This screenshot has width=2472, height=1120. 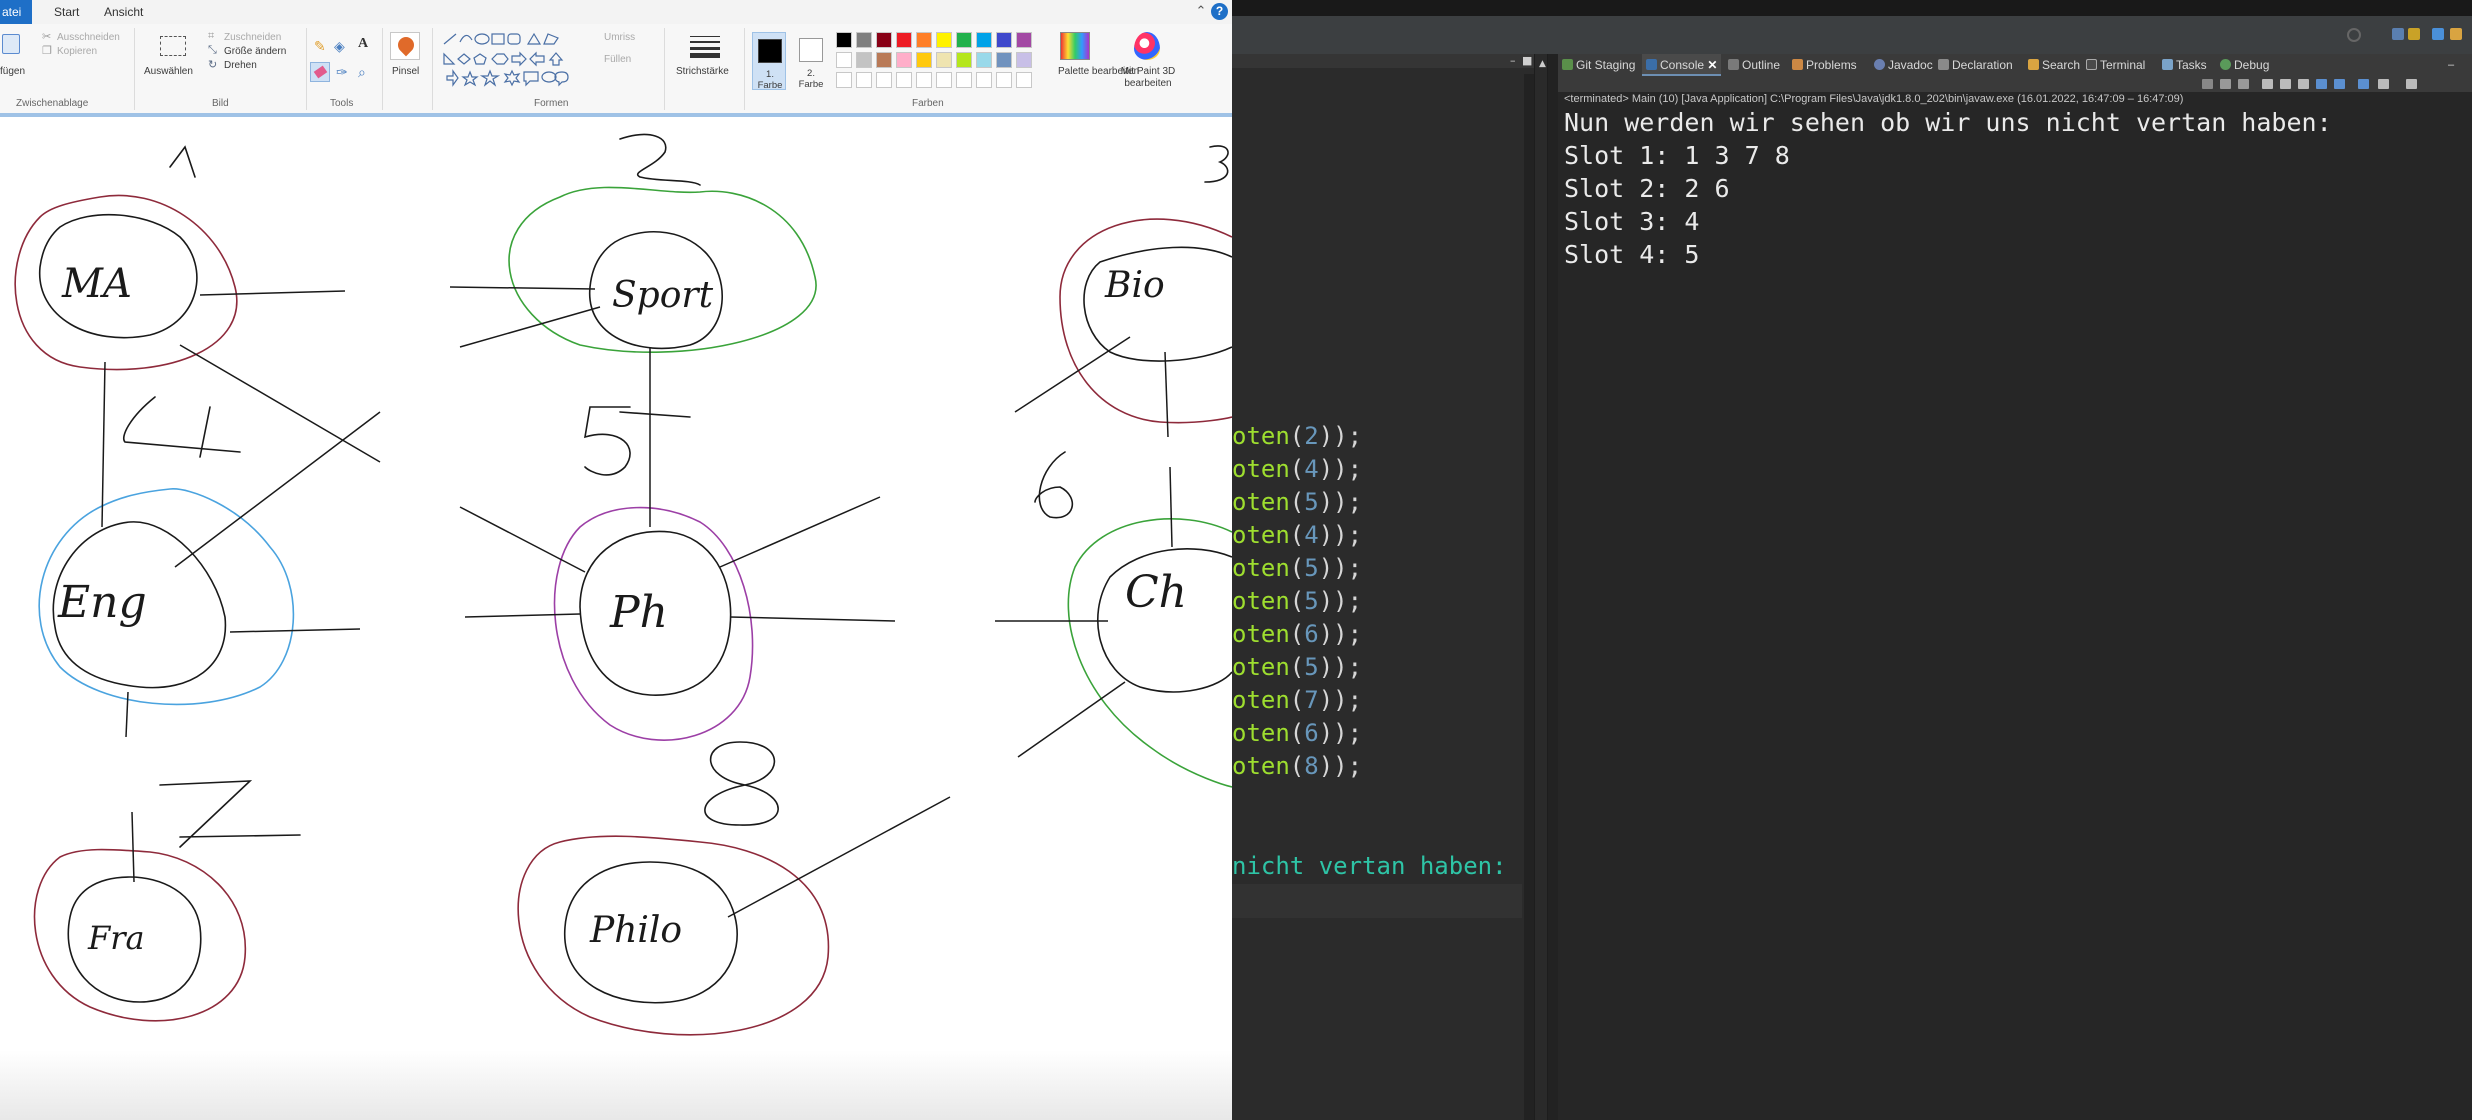 I want to click on paint3d-icon, so click(x=1147, y=46).